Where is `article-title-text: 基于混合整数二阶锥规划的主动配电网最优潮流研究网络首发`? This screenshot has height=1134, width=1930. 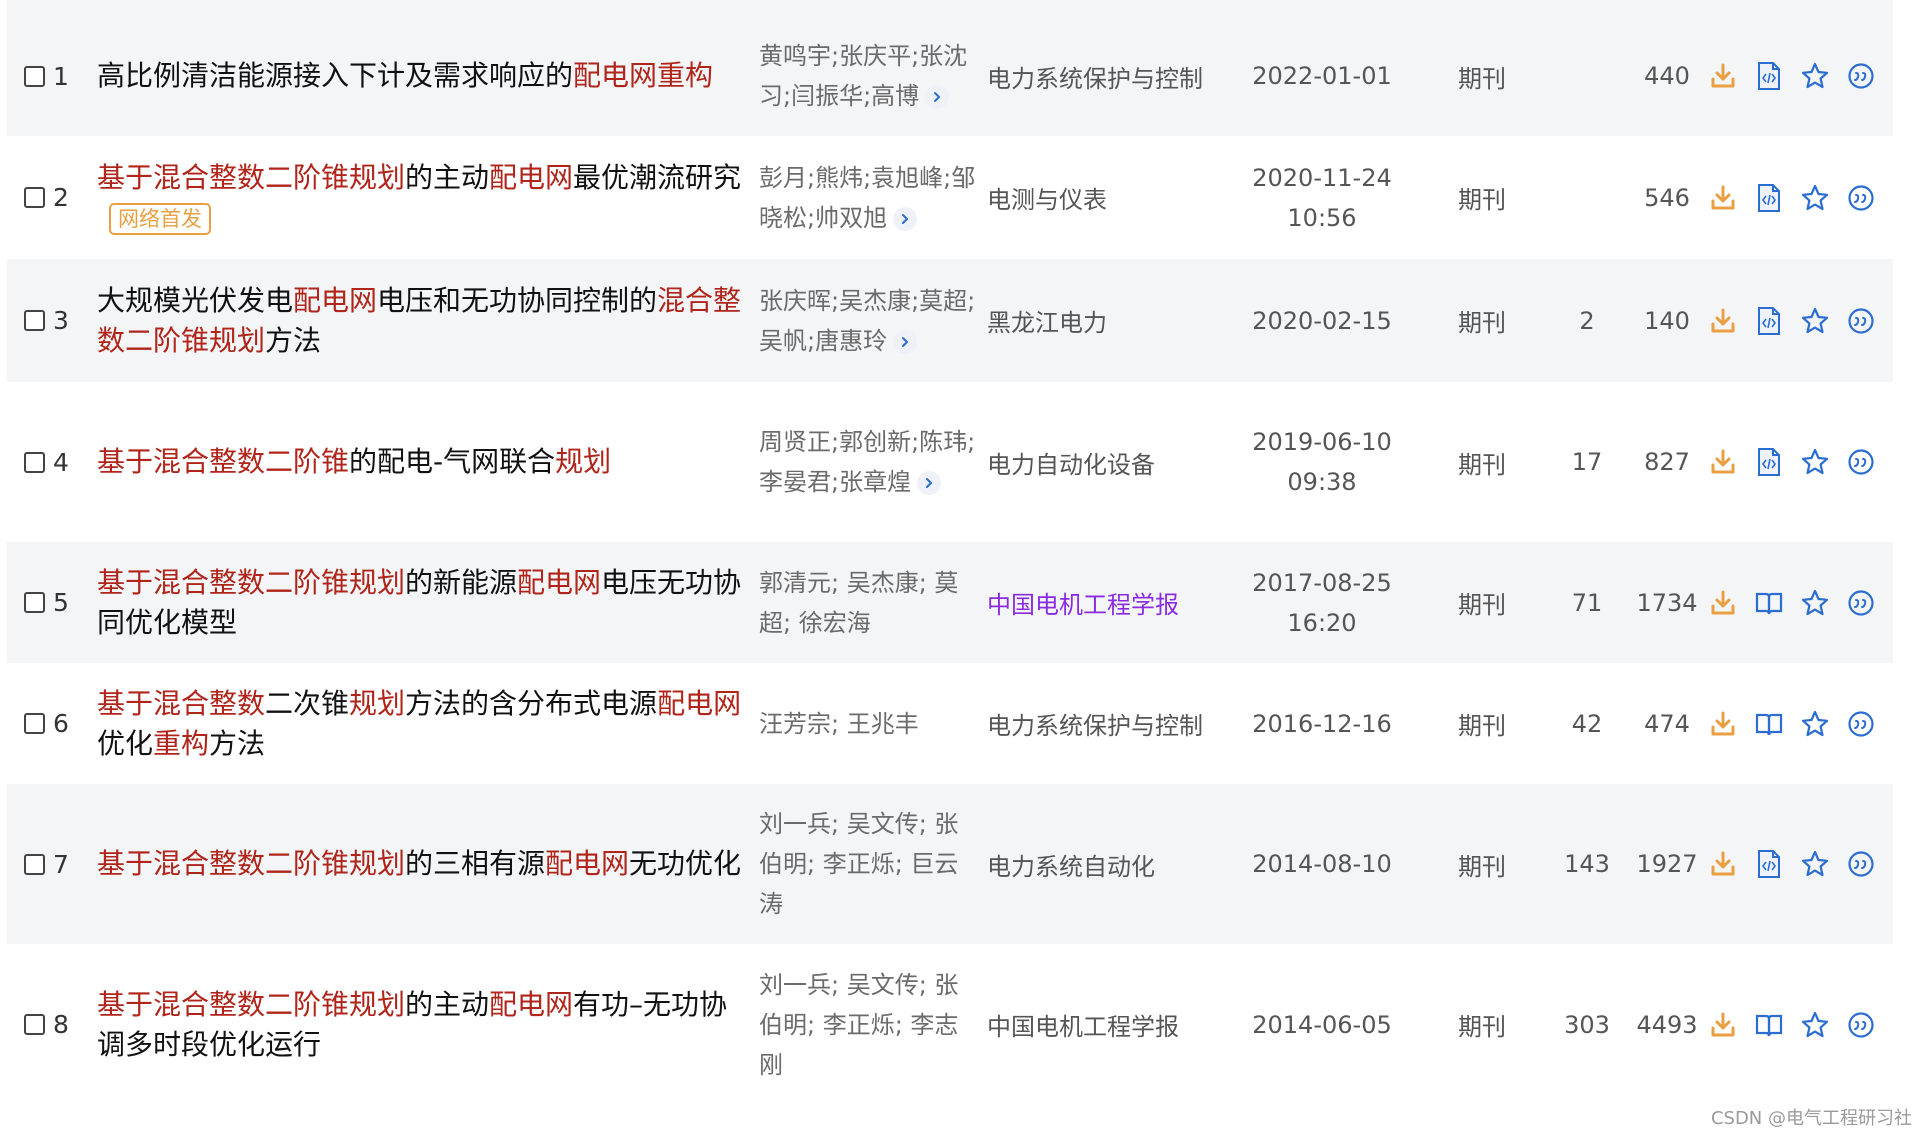 article-title-text: 基于混合整数二阶锥规划的主动配电网最优潮流研究网络首发 is located at coordinates (422, 198).